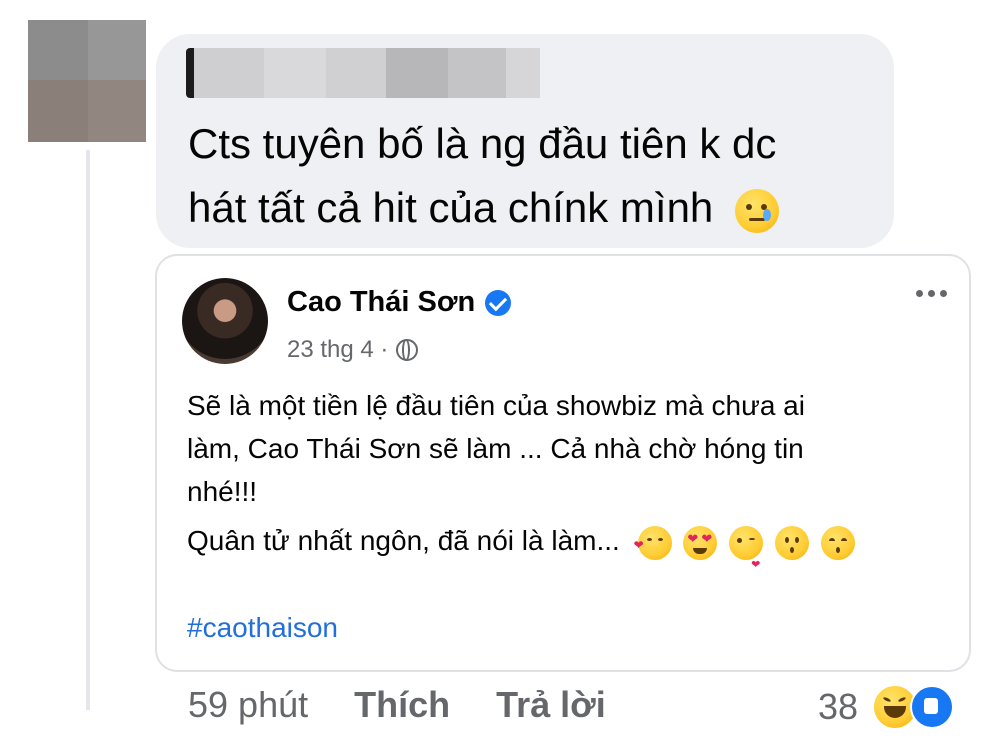  What do you see at coordinates (931, 293) in the screenshot?
I see `more-options-icon` at bounding box center [931, 293].